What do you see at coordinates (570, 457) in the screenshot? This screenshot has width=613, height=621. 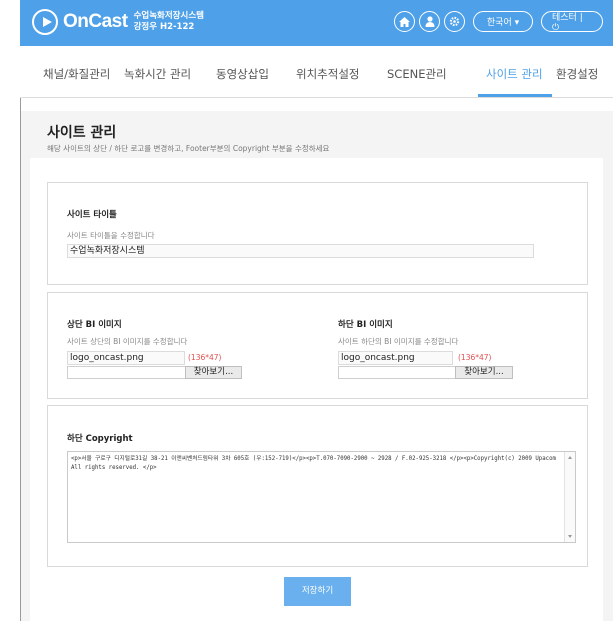 I see `scroll-up-icon` at bounding box center [570, 457].